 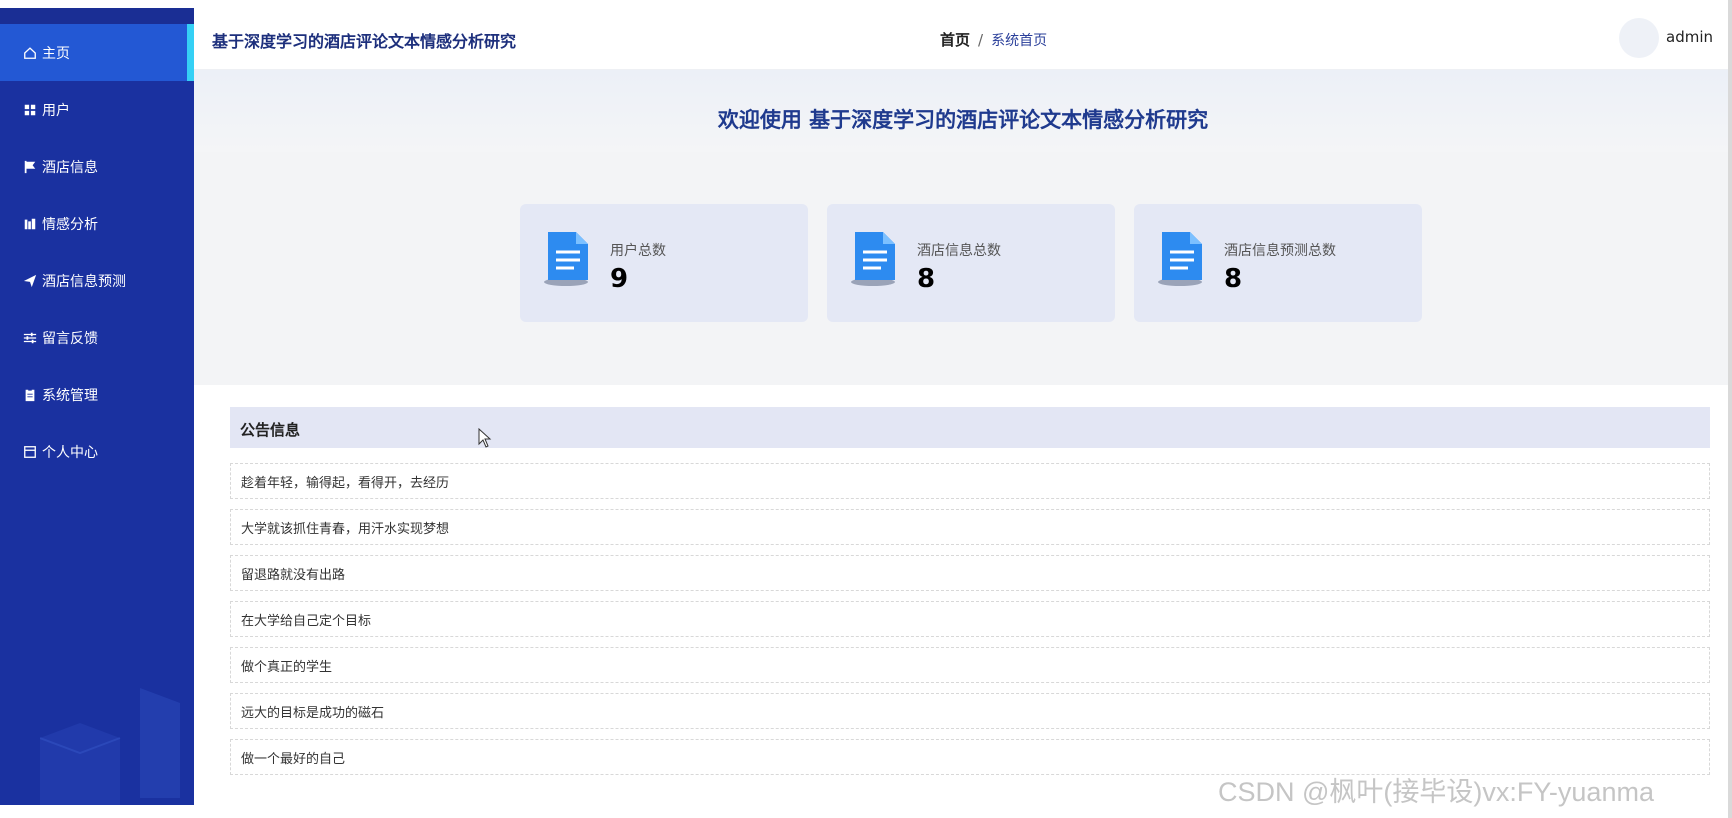 I want to click on notice-item: 大学就该抓住青春，用汗水实现梦想, so click(x=970, y=527).